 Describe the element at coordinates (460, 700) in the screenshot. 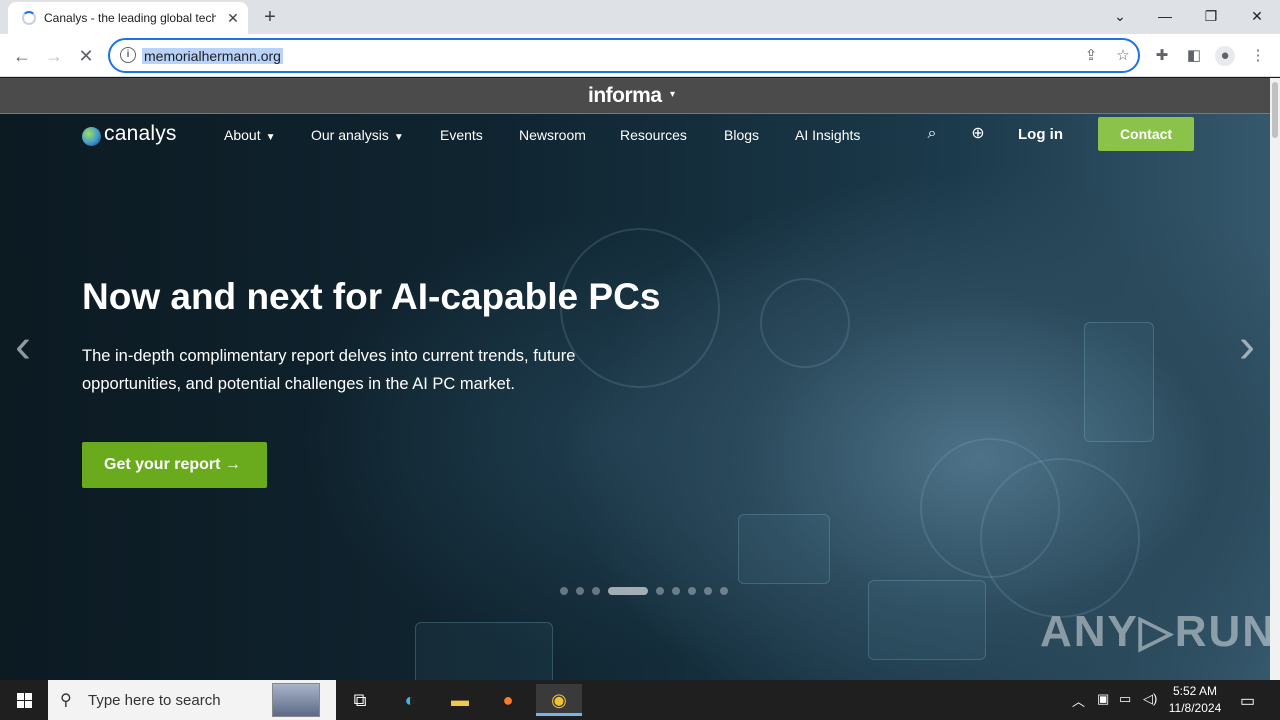

I see `file-explorer-icon: ▬` at that location.